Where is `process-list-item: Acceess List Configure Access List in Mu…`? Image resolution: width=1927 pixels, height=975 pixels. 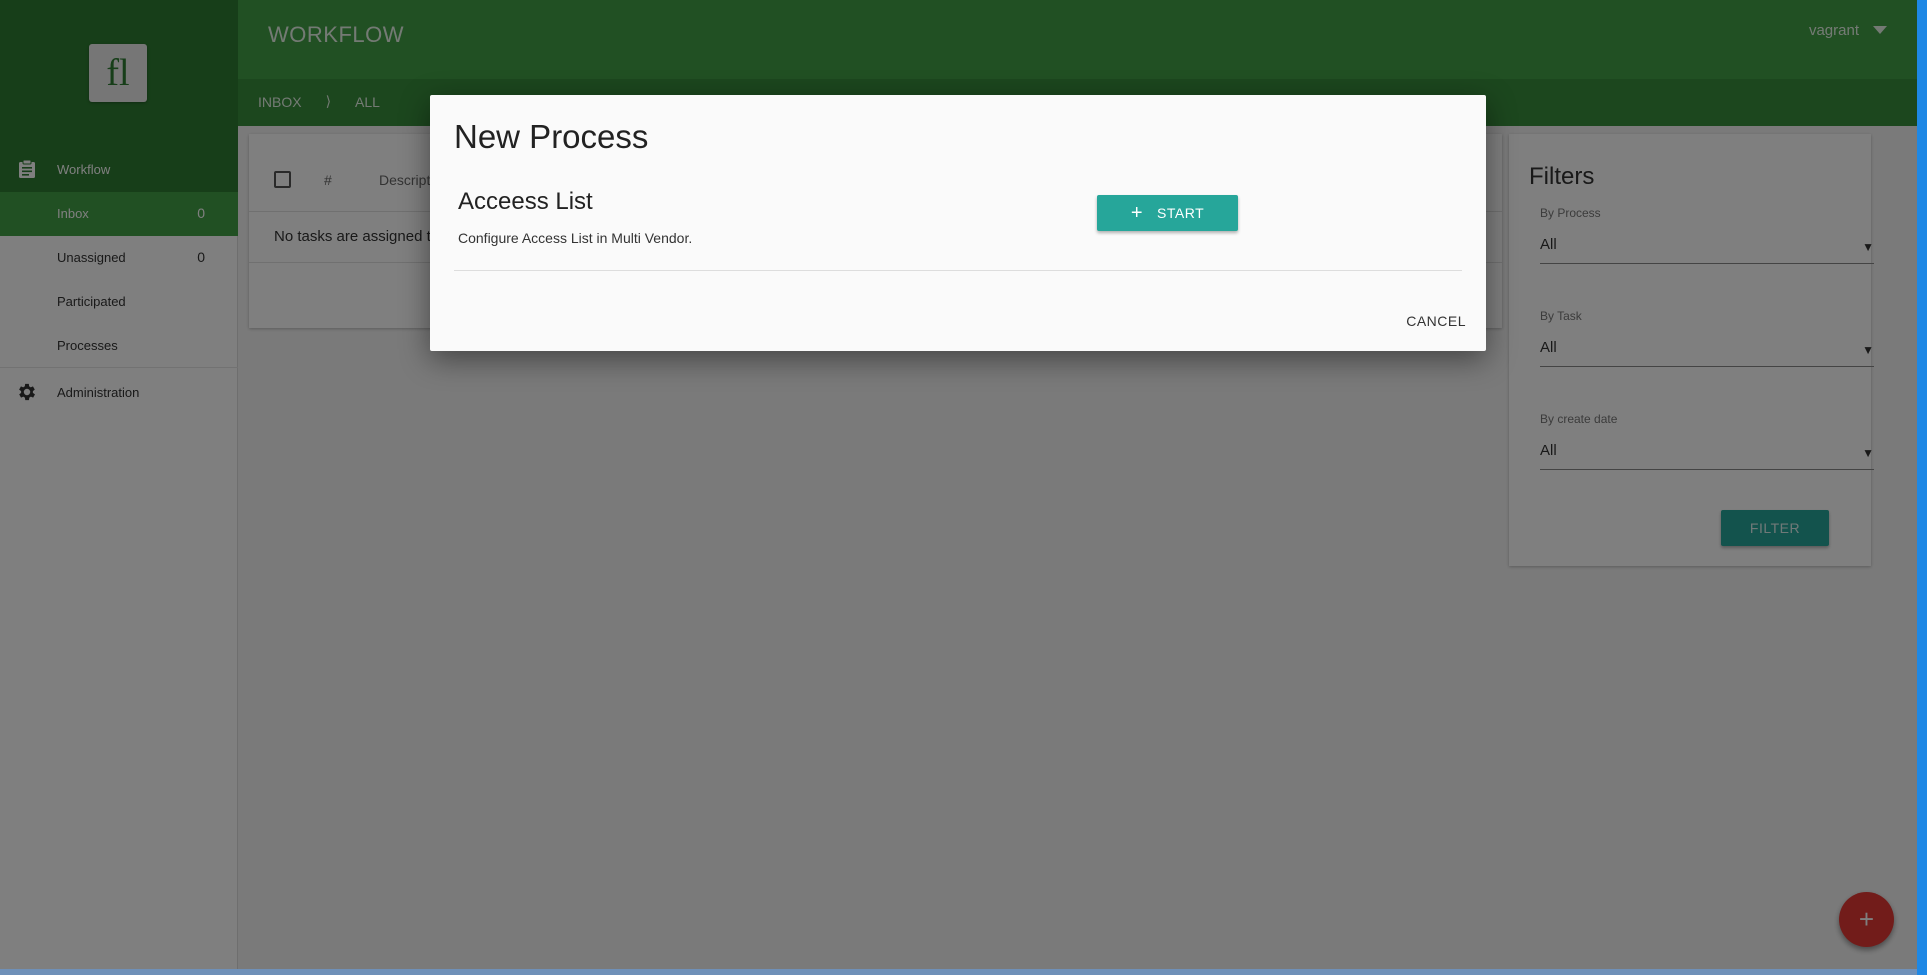 process-list-item: Acceess List Configure Access List in Mu… is located at coordinates (958, 229).